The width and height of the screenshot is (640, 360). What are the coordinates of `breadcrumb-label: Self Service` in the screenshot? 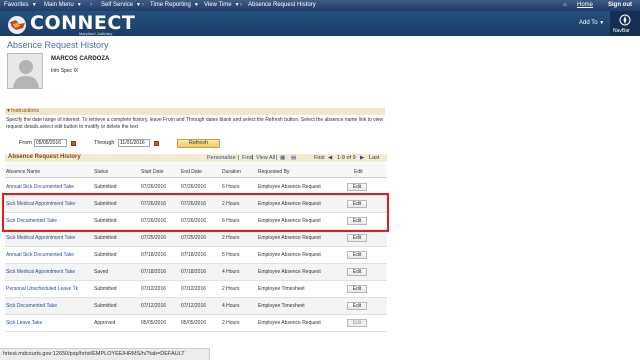 It's located at (117, 5).